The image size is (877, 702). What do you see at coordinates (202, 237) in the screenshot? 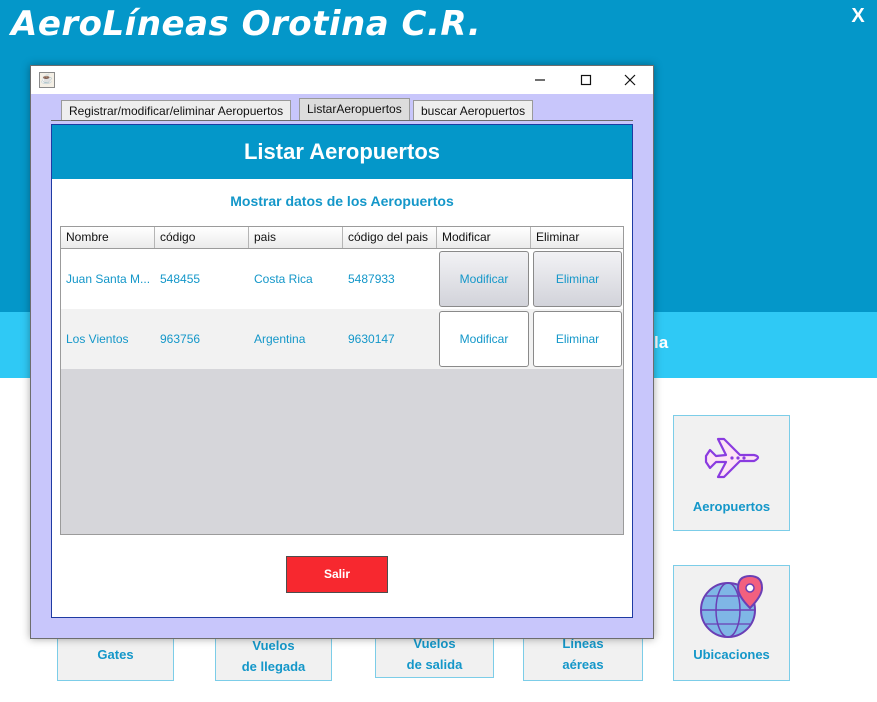
I see `column-header-codigo: código` at bounding box center [202, 237].